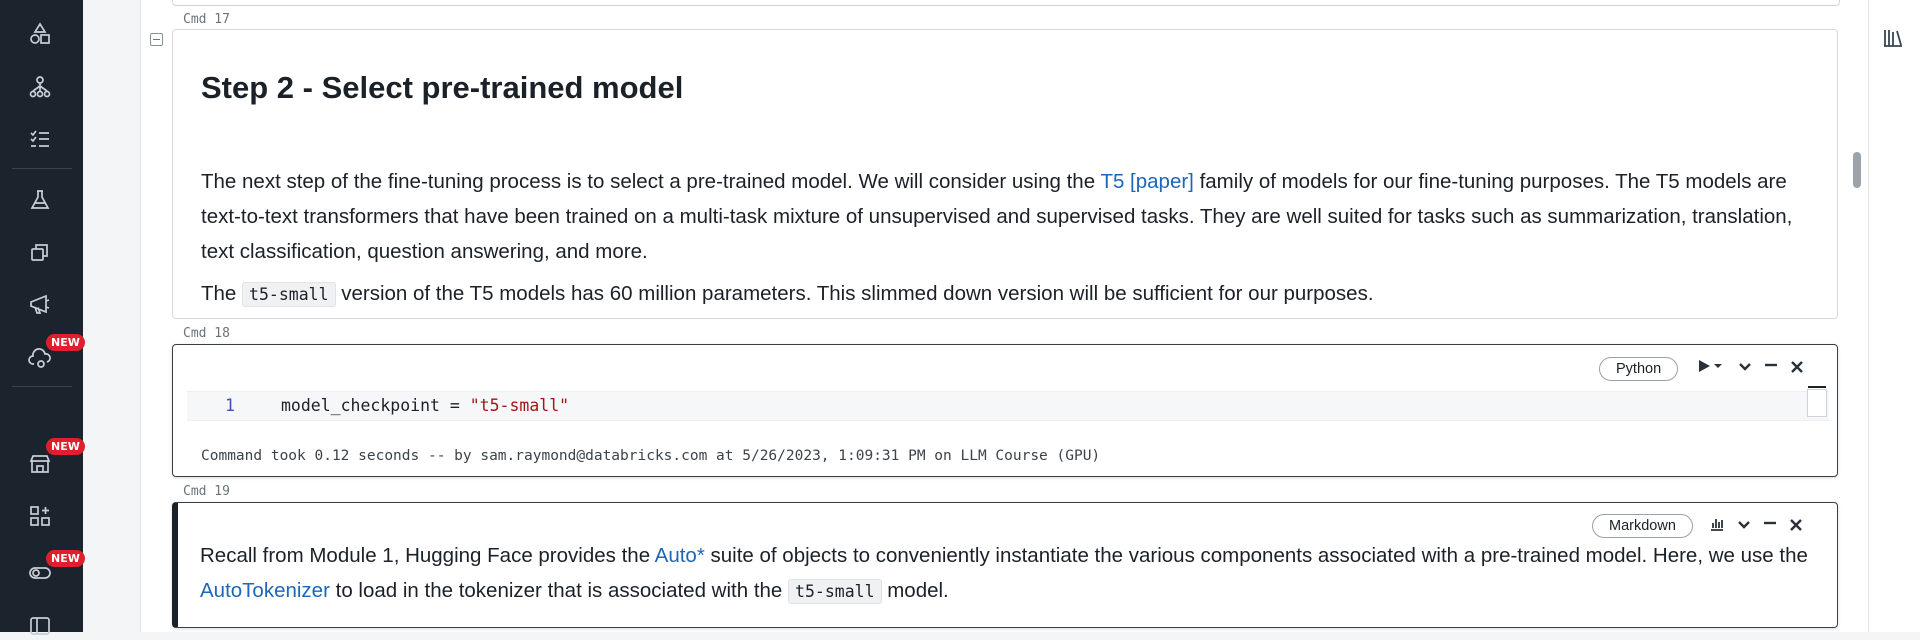 The image size is (1920, 640). Describe the element at coordinates (1008, 406) in the screenshot. I see `code-editor: 1 model_checkpoint = "t5-small"` at that location.